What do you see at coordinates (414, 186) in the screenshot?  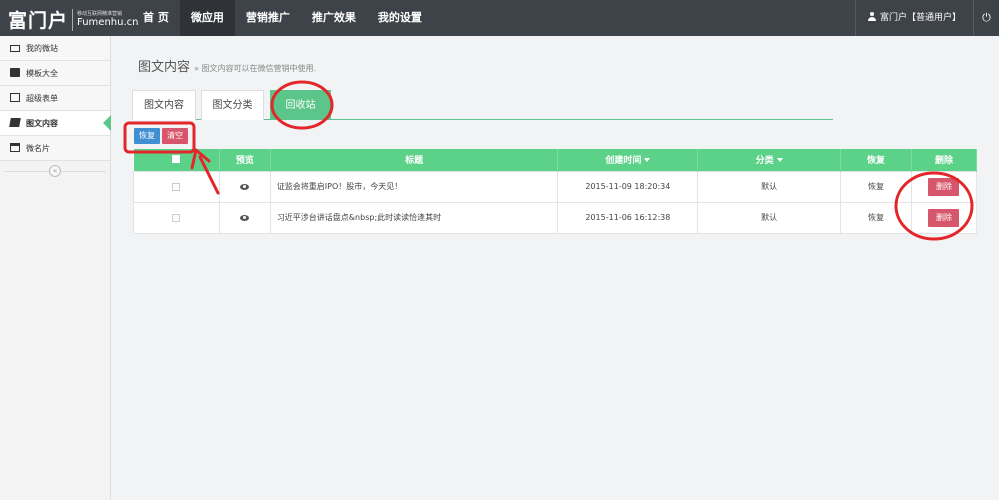 I see `row-title: 证监会将重启IPO！股市，今天见！` at bounding box center [414, 186].